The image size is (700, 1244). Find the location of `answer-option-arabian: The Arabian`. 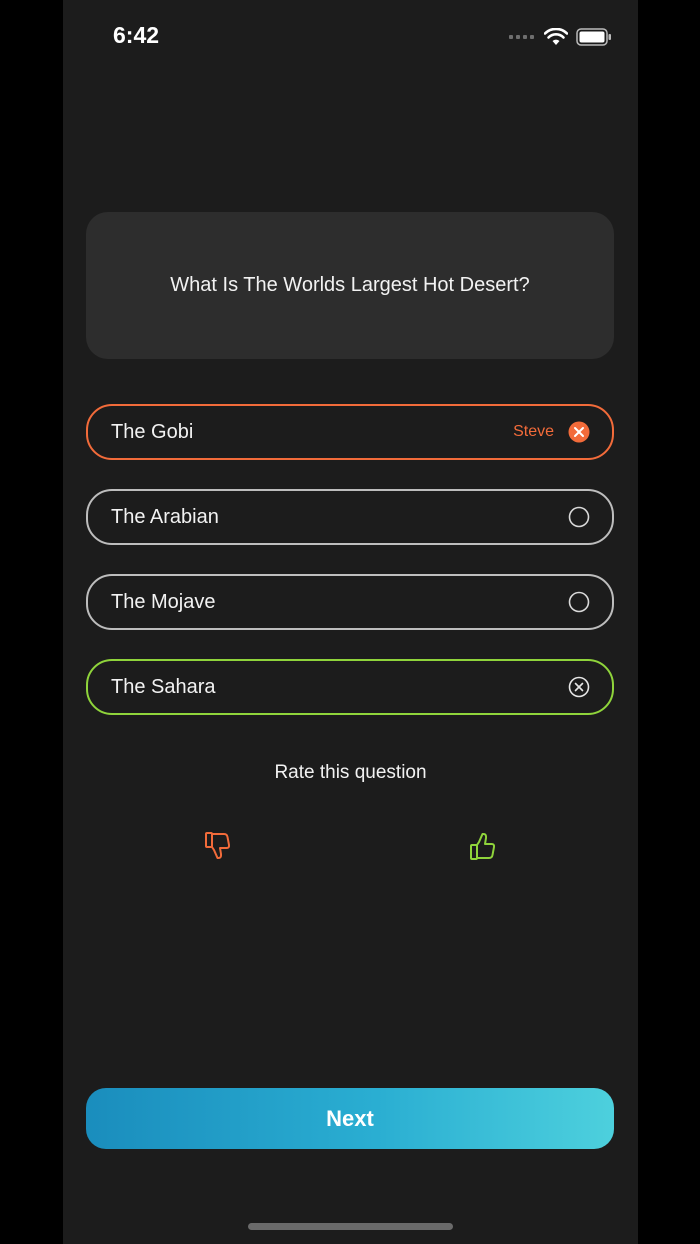

answer-option-arabian: The Arabian is located at coordinates (350, 517).